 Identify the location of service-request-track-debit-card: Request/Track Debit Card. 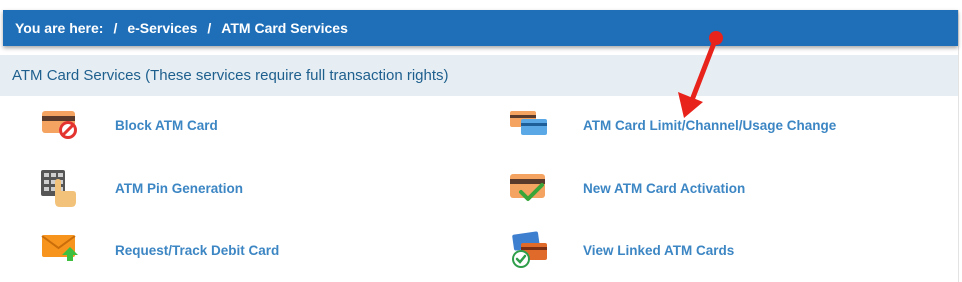
(160, 250).